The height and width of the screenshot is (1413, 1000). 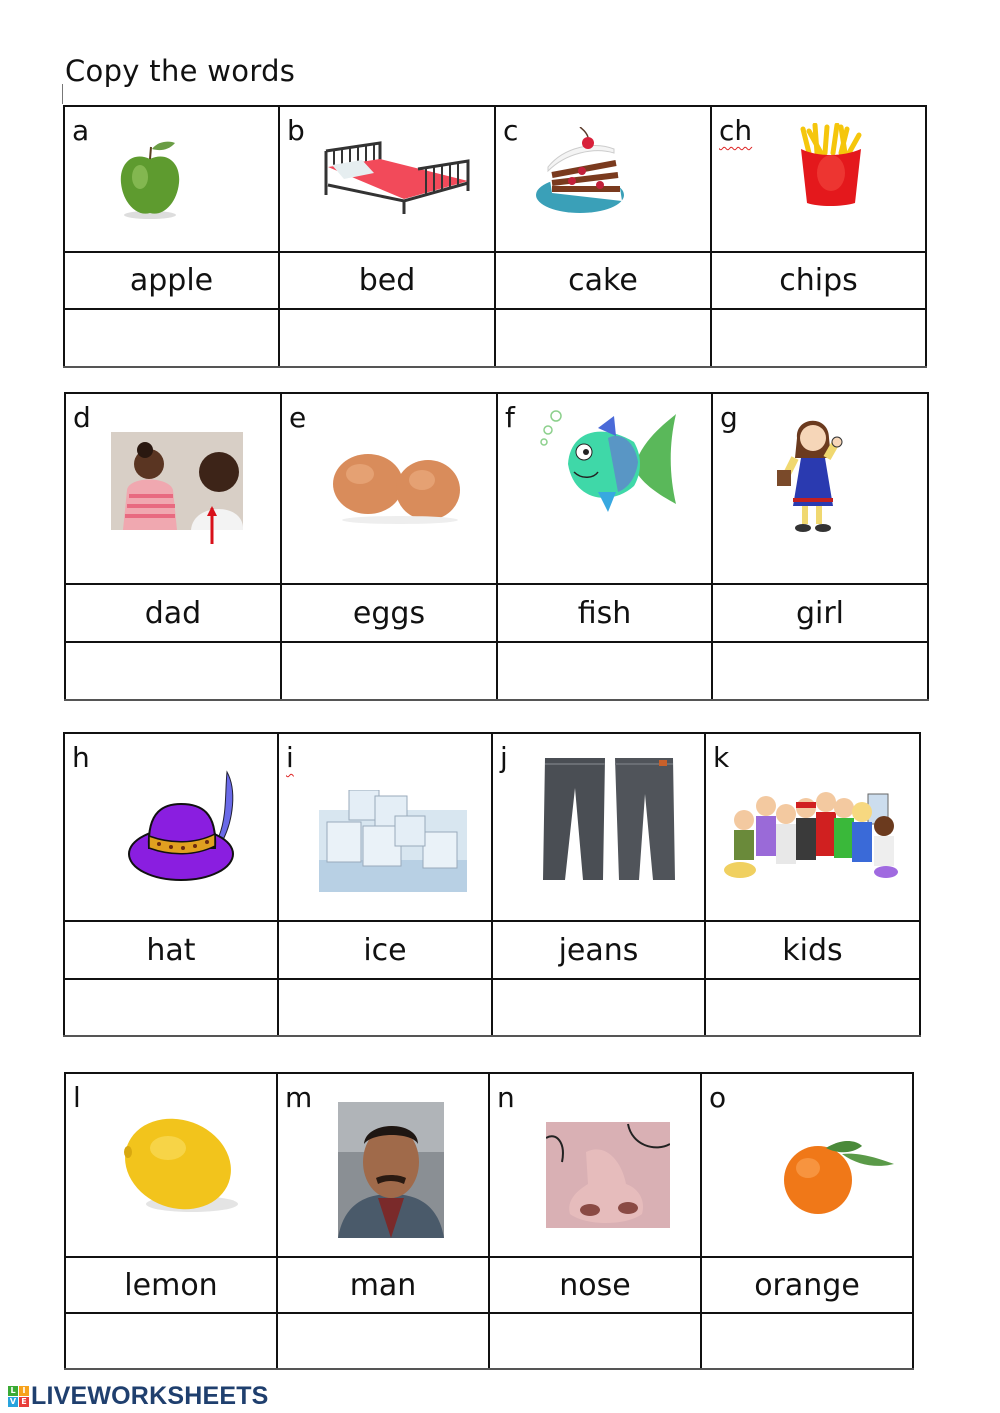 I want to click on word-cell: dad, so click(x=173, y=613).